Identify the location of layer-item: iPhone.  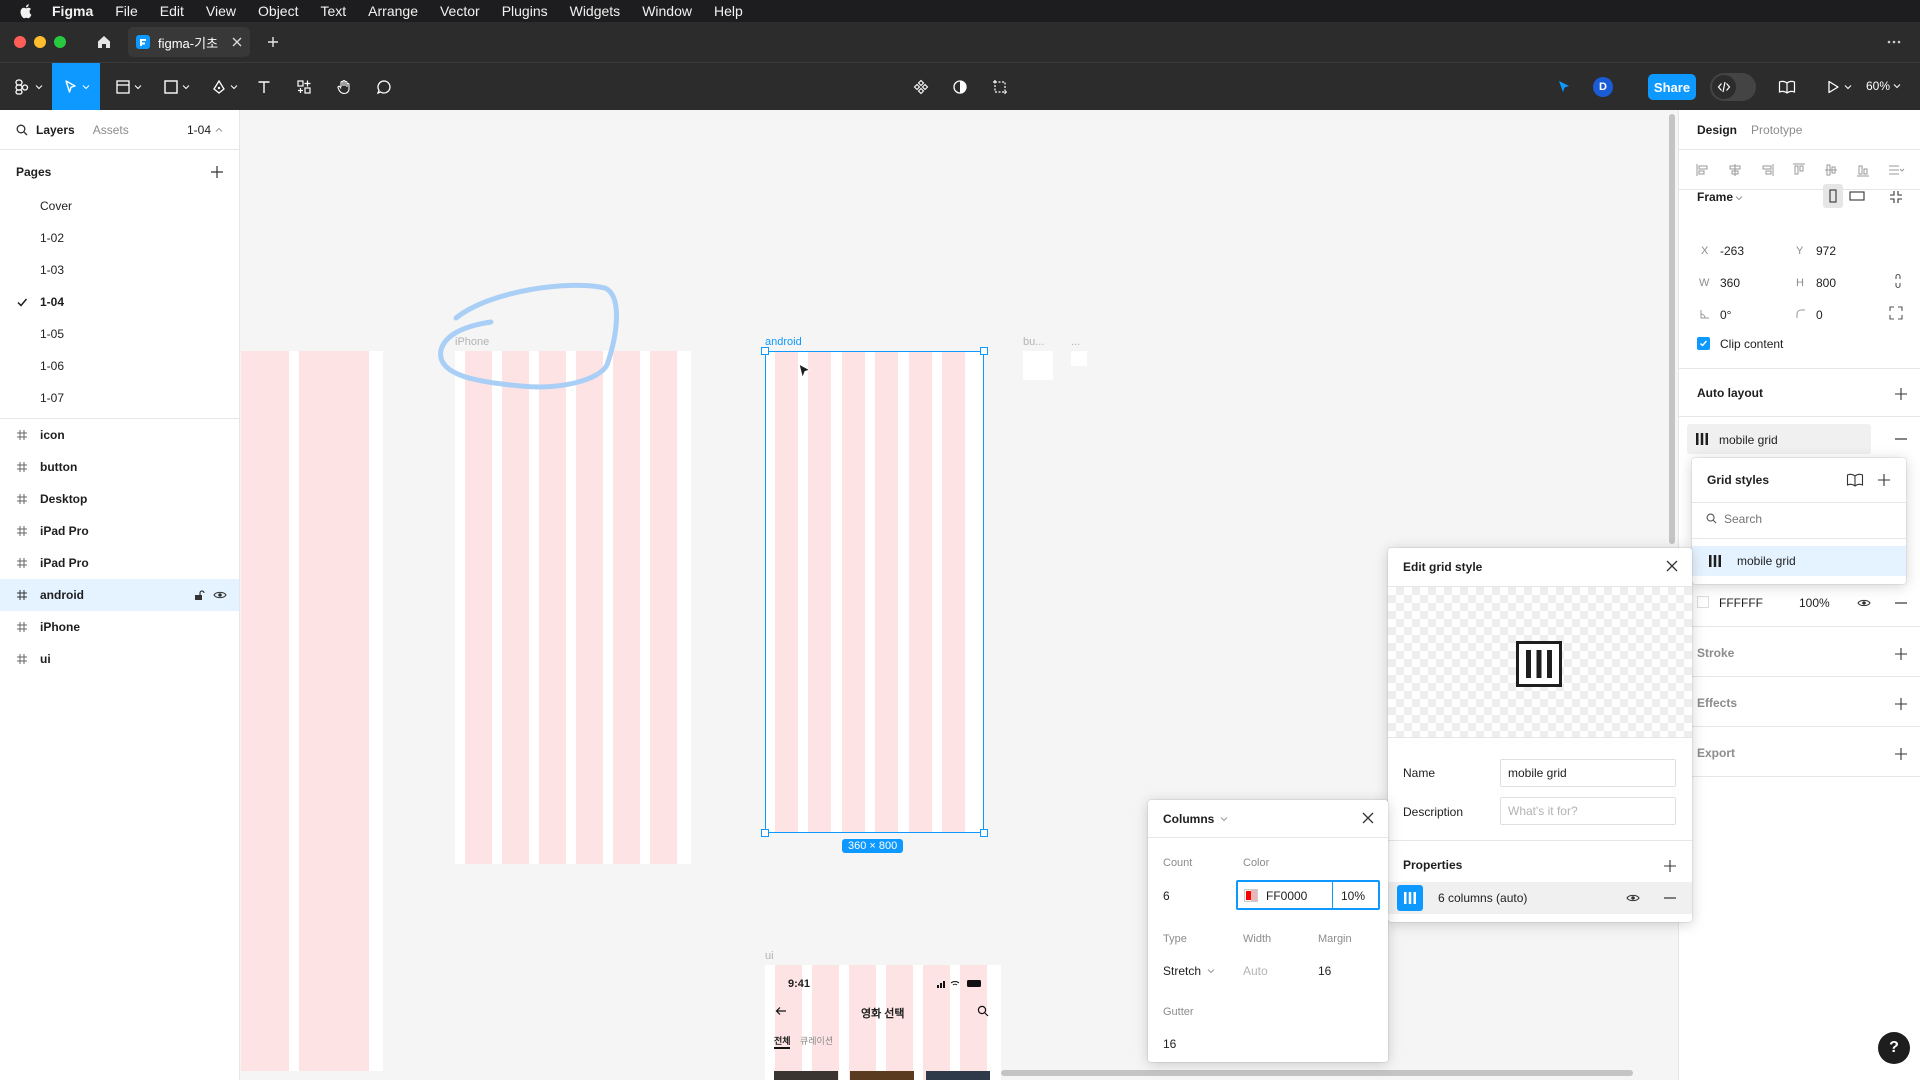
(119, 627).